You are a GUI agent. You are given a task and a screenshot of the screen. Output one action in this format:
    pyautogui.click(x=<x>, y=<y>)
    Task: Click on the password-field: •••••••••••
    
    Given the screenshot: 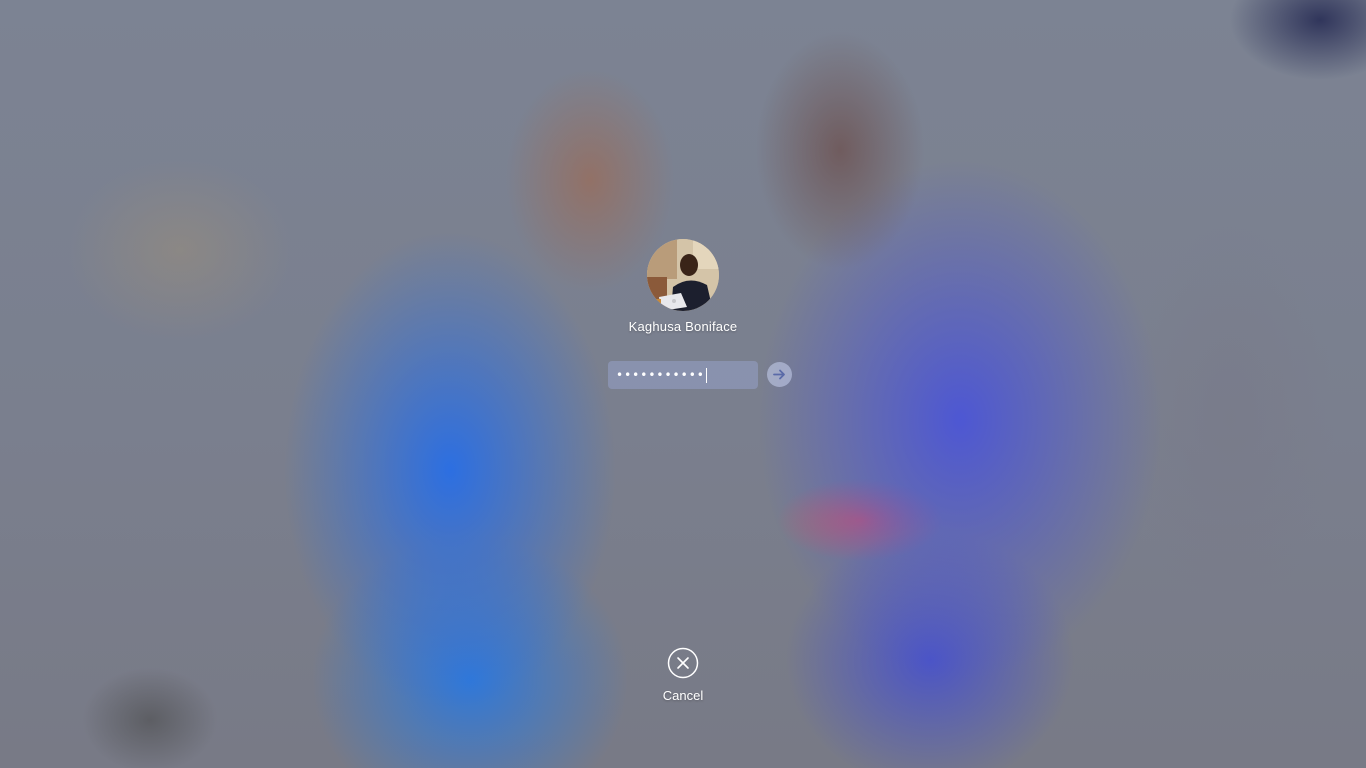 What is the action you would take?
    pyautogui.click(x=683, y=375)
    